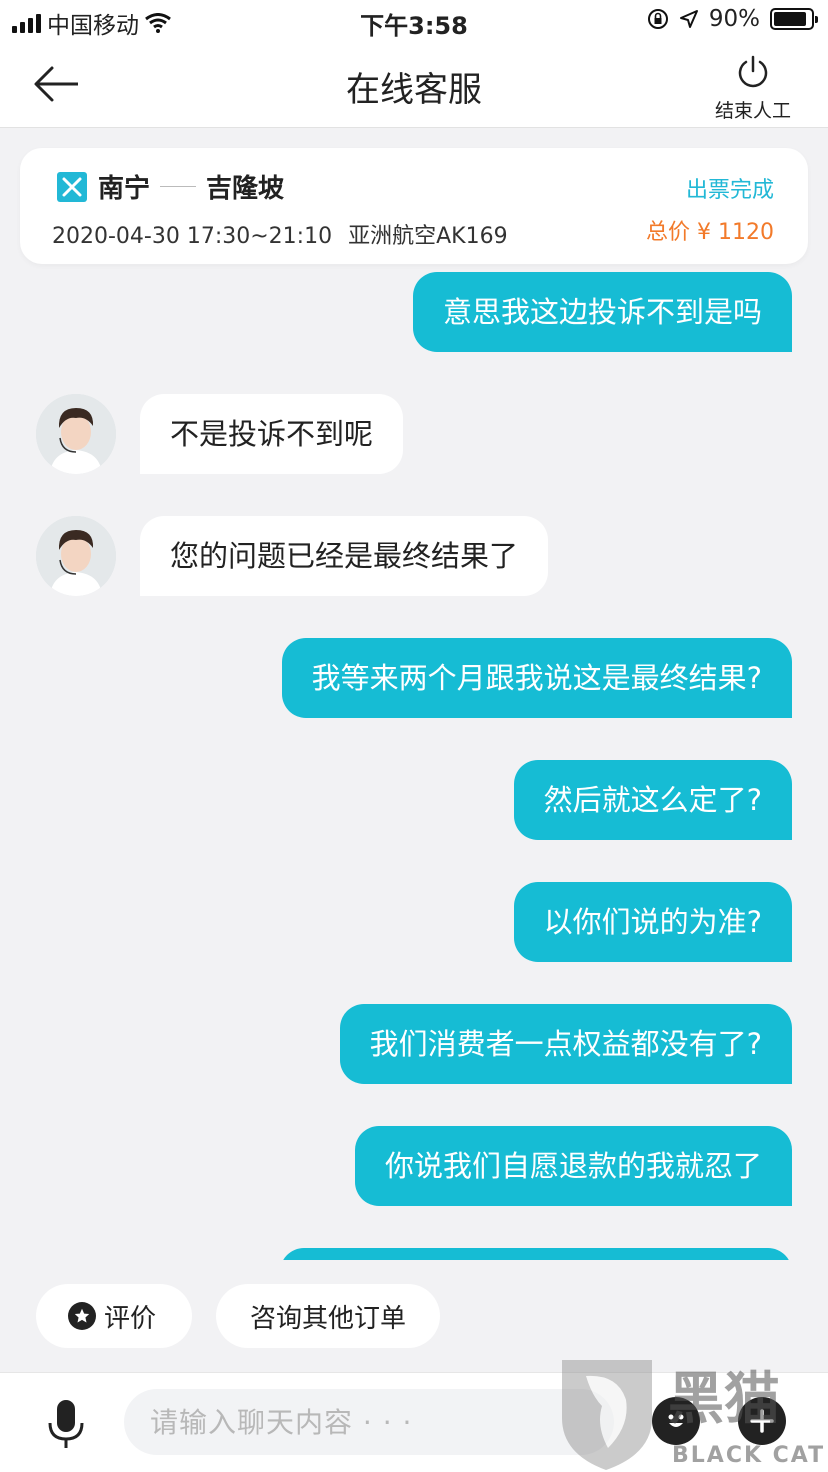 This screenshot has height=1472, width=828. I want to click on message-bubble: 然后就这么定了?, so click(652, 800).